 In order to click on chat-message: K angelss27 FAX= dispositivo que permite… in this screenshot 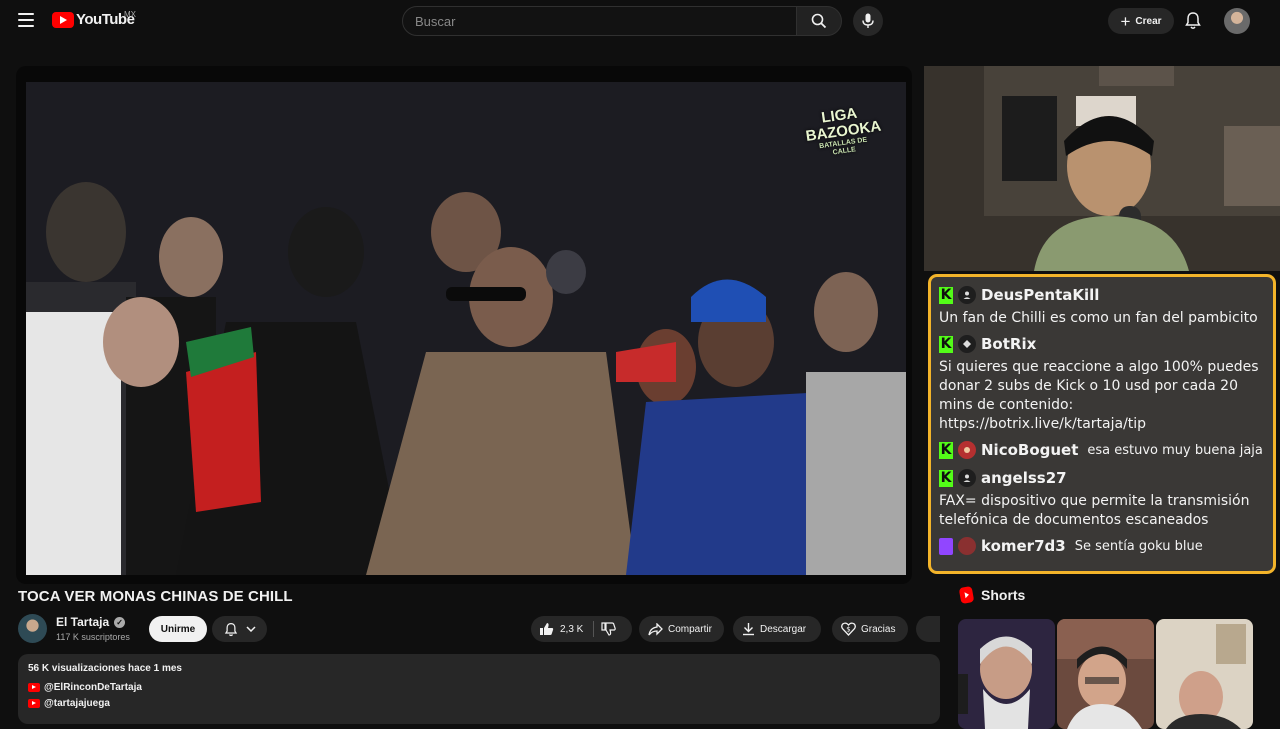, I will do `click(1102, 498)`.